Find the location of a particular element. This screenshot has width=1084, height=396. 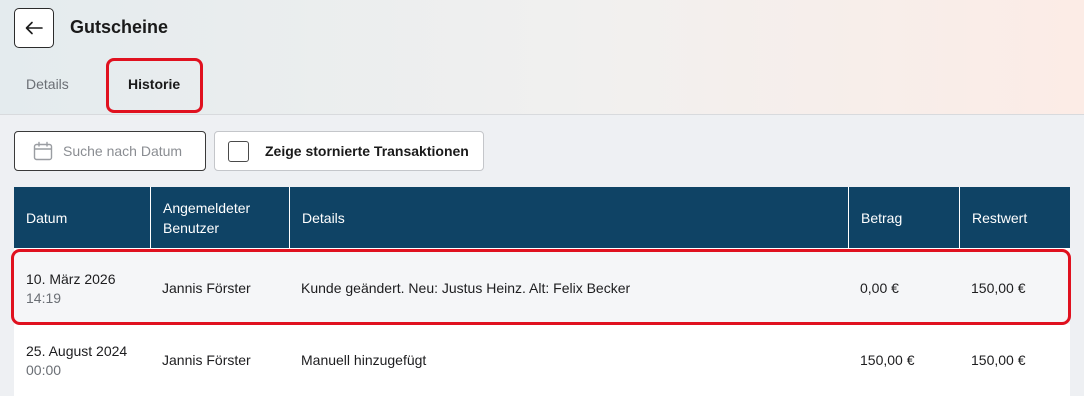

show-cancelled-label: Zeige stornierte Transaktionen is located at coordinates (367, 151).